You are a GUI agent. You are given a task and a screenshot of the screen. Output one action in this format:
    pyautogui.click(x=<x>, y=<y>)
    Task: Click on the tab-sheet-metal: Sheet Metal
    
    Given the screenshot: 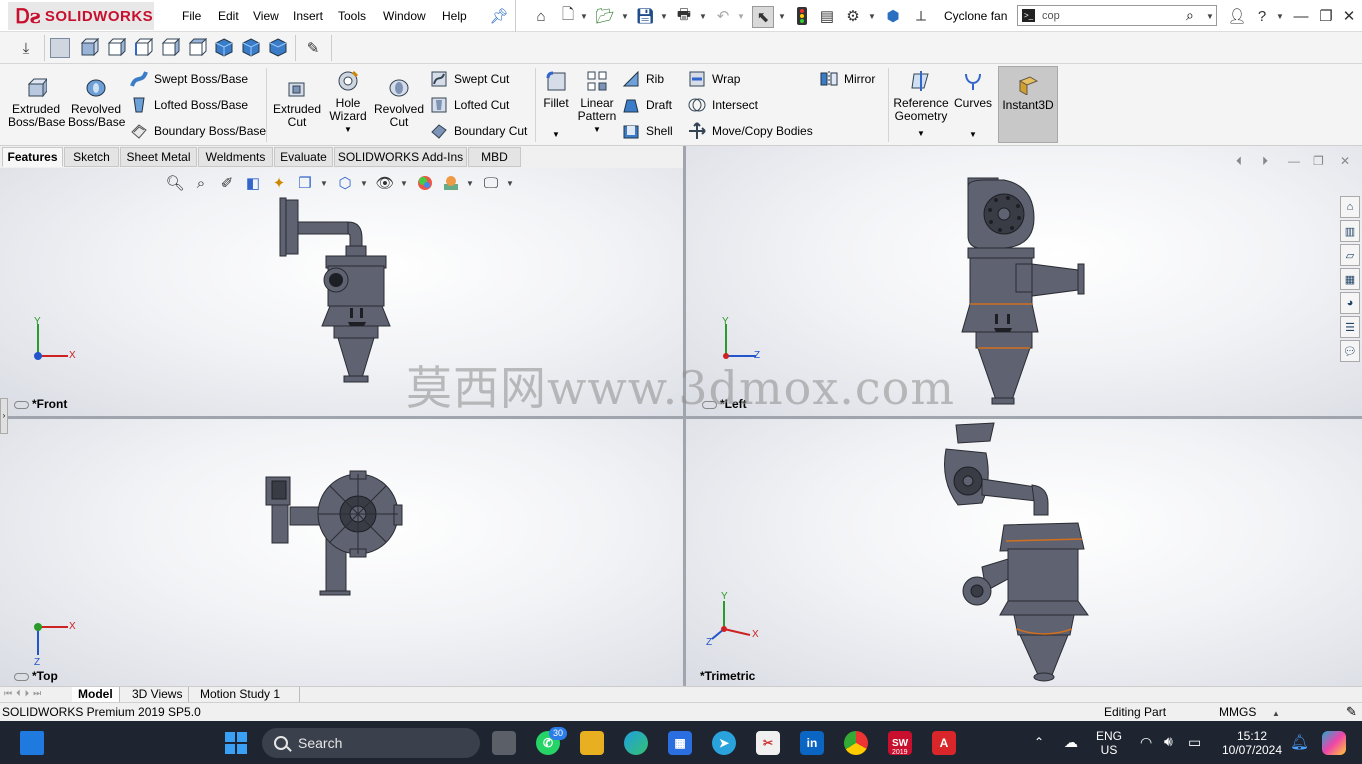 What is the action you would take?
    pyautogui.click(x=158, y=157)
    